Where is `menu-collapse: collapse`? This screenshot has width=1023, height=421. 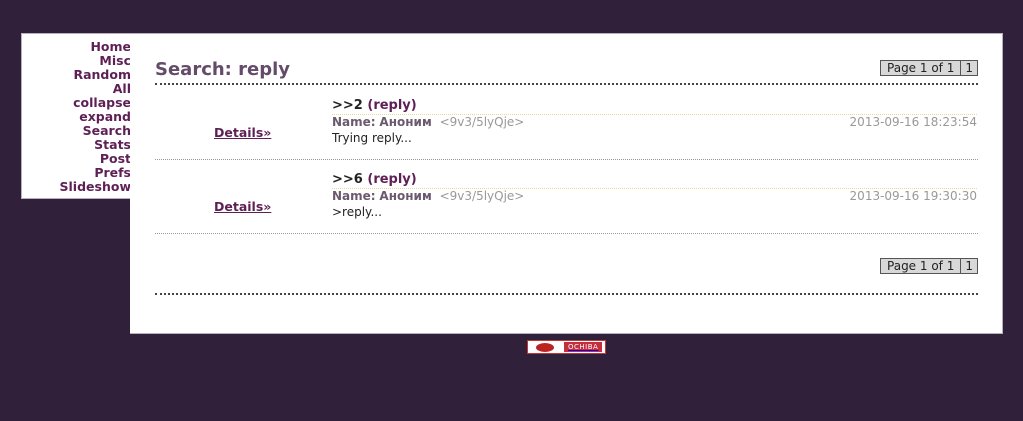
menu-collapse: collapse is located at coordinates (76, 103).